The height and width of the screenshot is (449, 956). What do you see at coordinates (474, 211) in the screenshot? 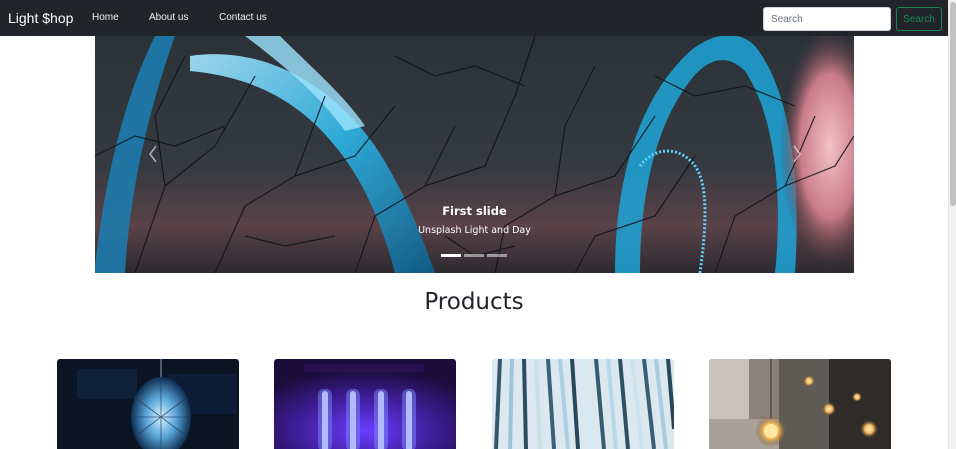
I see `slide-caption-title: First slide` at bounding box center [474, 211].